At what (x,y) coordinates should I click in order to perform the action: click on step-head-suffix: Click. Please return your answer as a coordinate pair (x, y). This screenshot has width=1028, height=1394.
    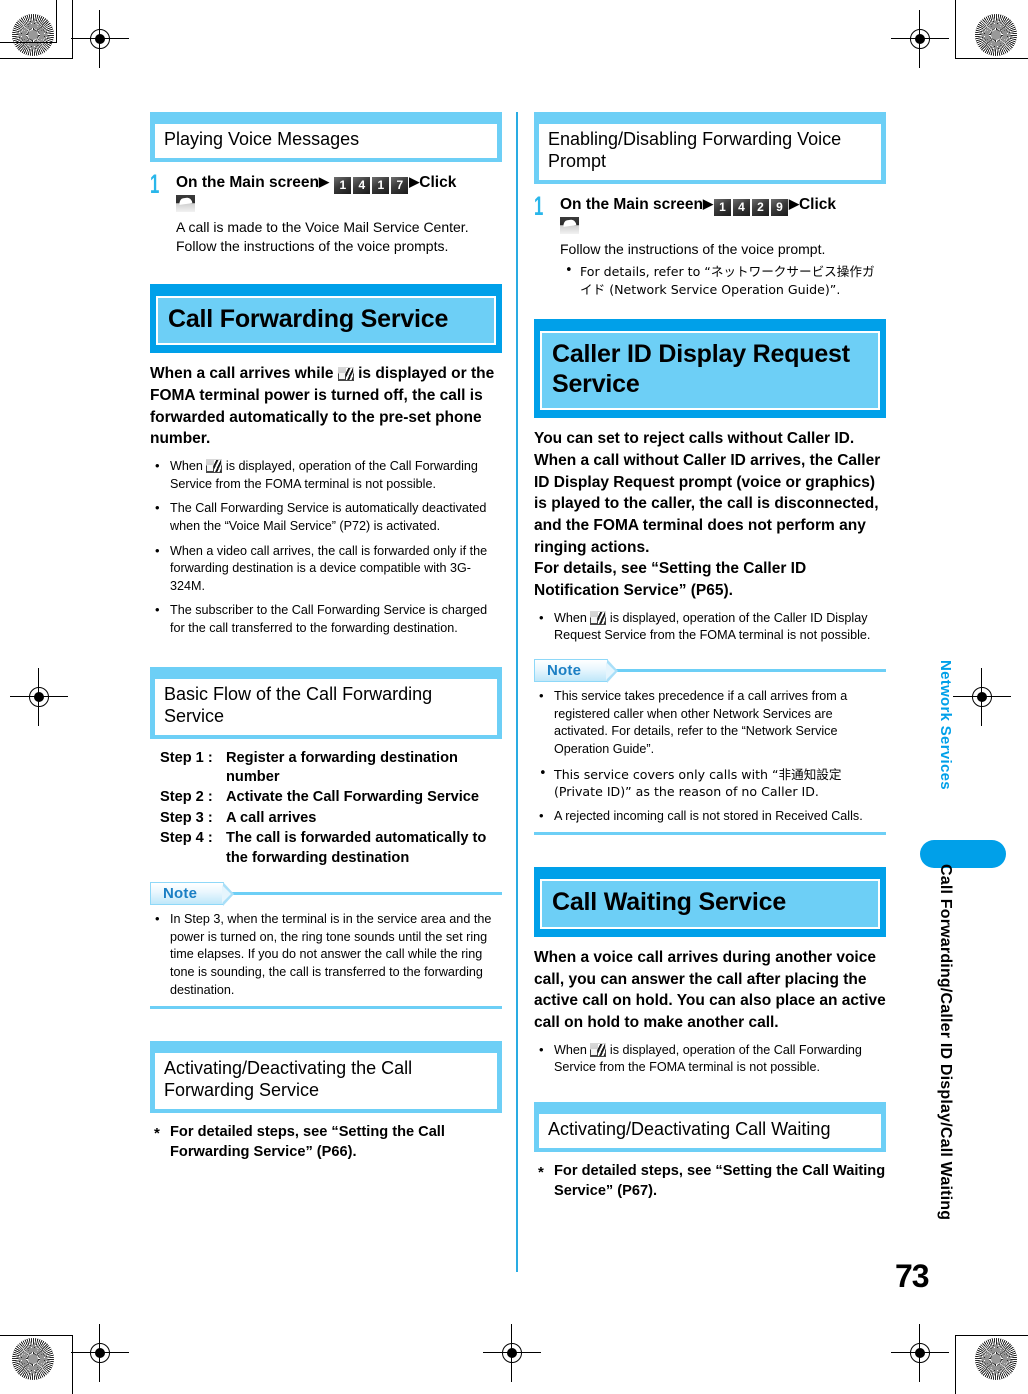
    Looking at the image, I should click on (438, 182).